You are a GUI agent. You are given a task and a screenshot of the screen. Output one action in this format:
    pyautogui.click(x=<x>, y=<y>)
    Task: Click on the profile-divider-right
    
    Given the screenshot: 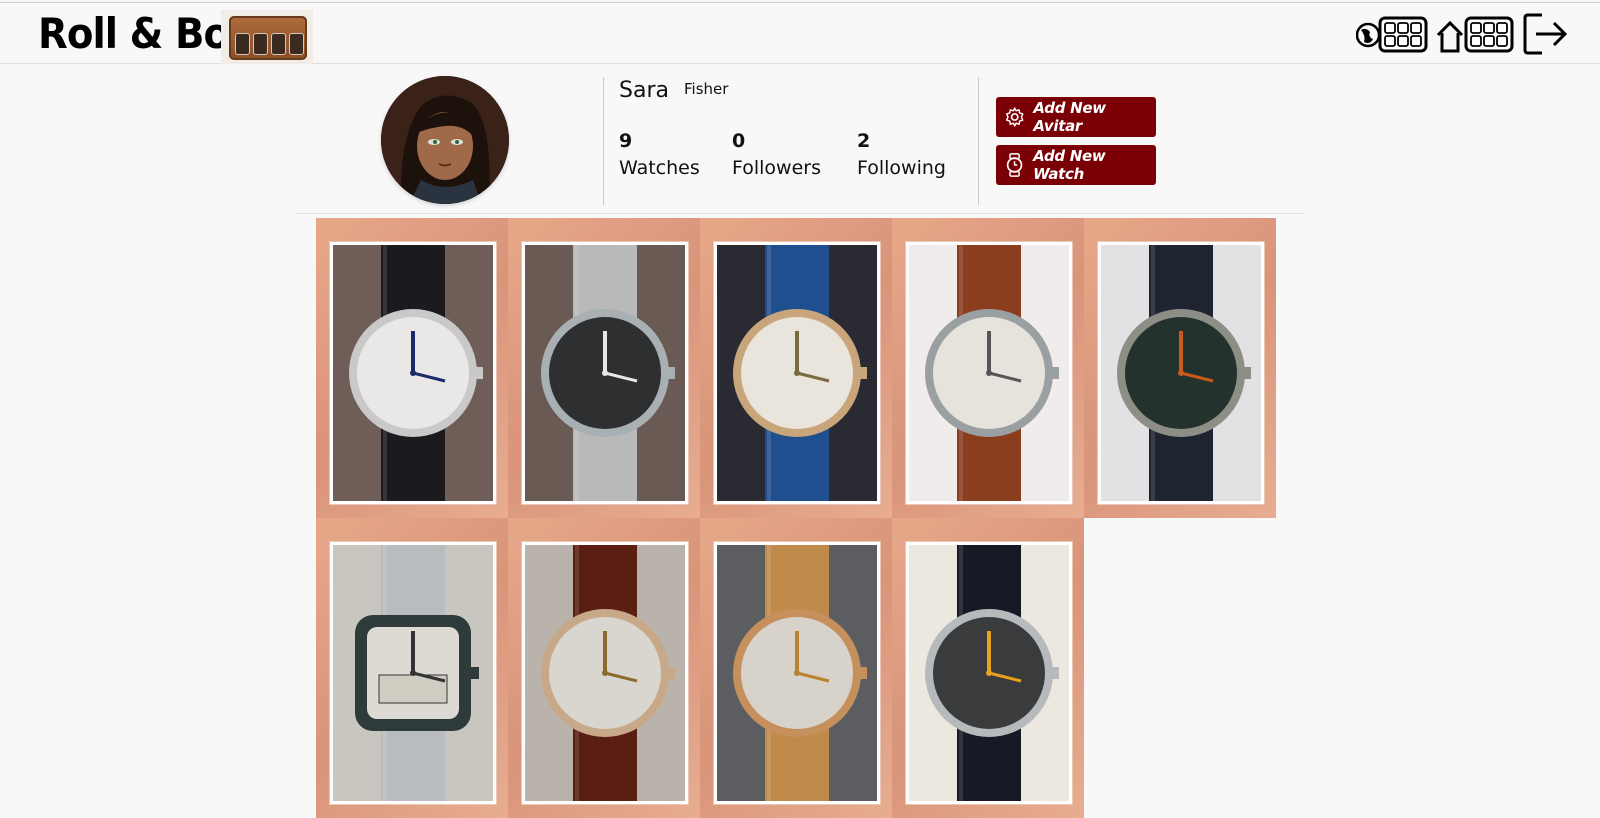 What is the action you would take?
    pyautogui.click(x=978, y=141)
    